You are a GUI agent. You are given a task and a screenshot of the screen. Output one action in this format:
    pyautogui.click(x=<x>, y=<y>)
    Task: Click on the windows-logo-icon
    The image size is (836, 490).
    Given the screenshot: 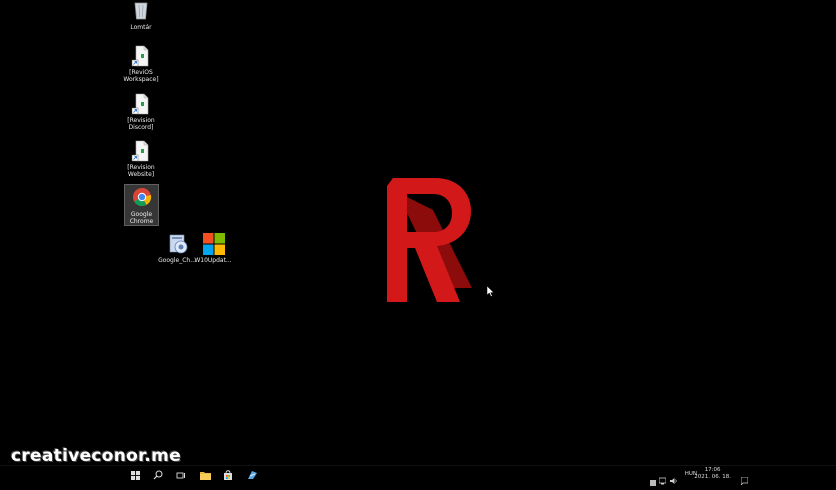 What is the action you would take?
    pyautogui.click(x=214, y=244)
    